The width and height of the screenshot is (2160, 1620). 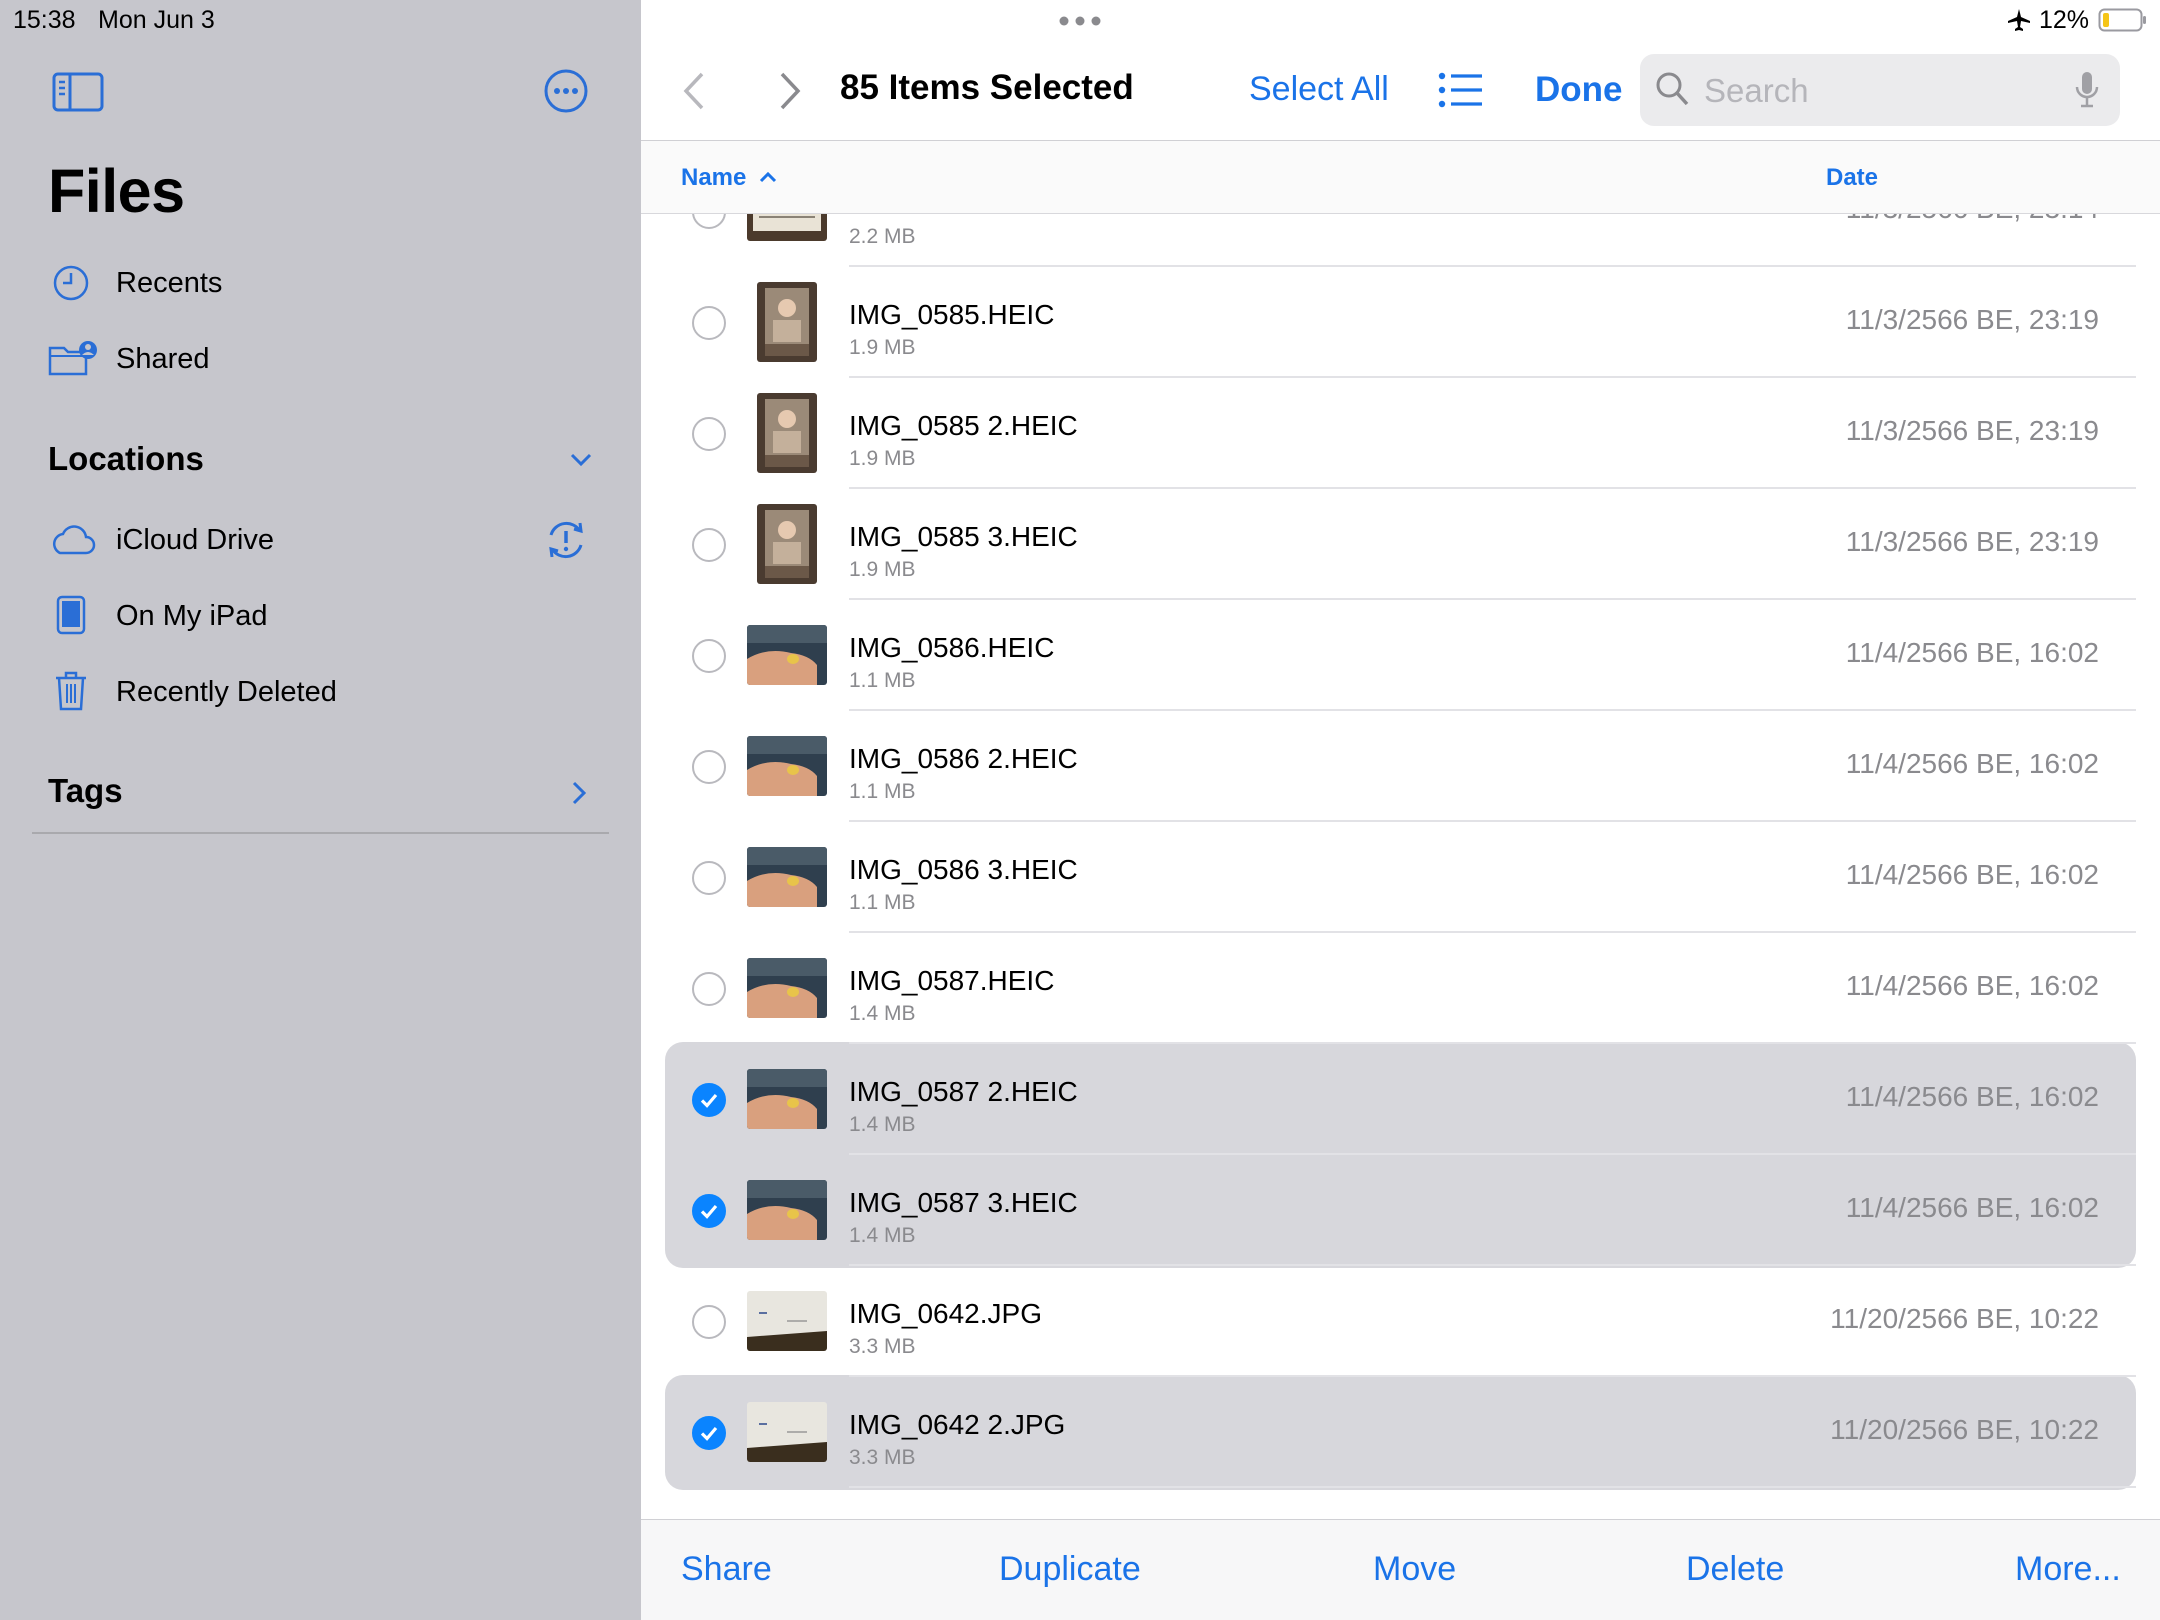 I want to click on search-input: Search, so click(x=1756, y=91).